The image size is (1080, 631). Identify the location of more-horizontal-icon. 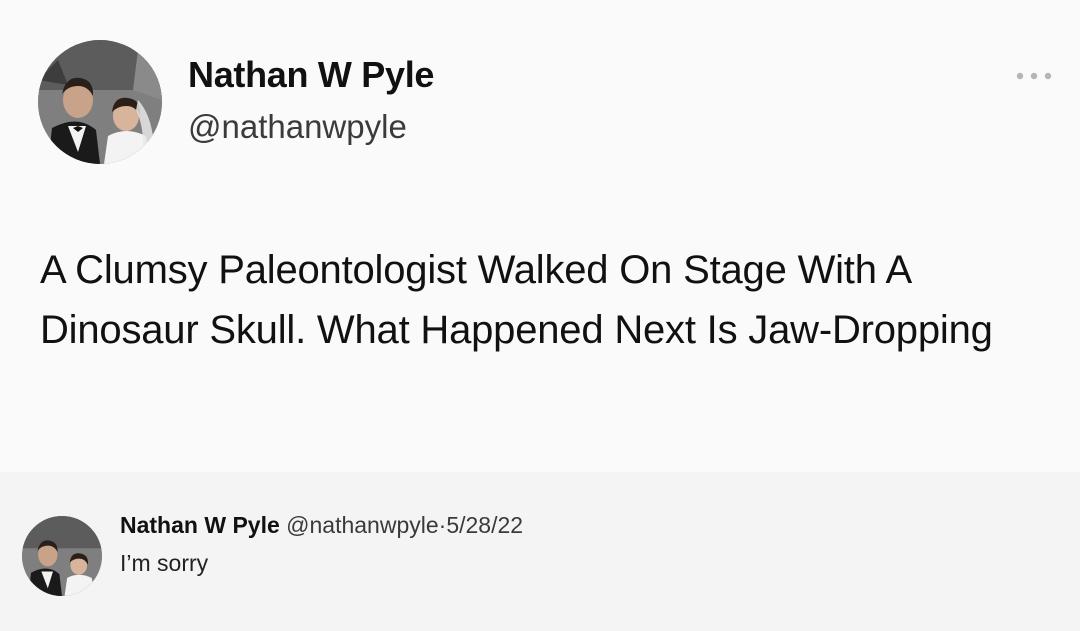
(1034, 76).